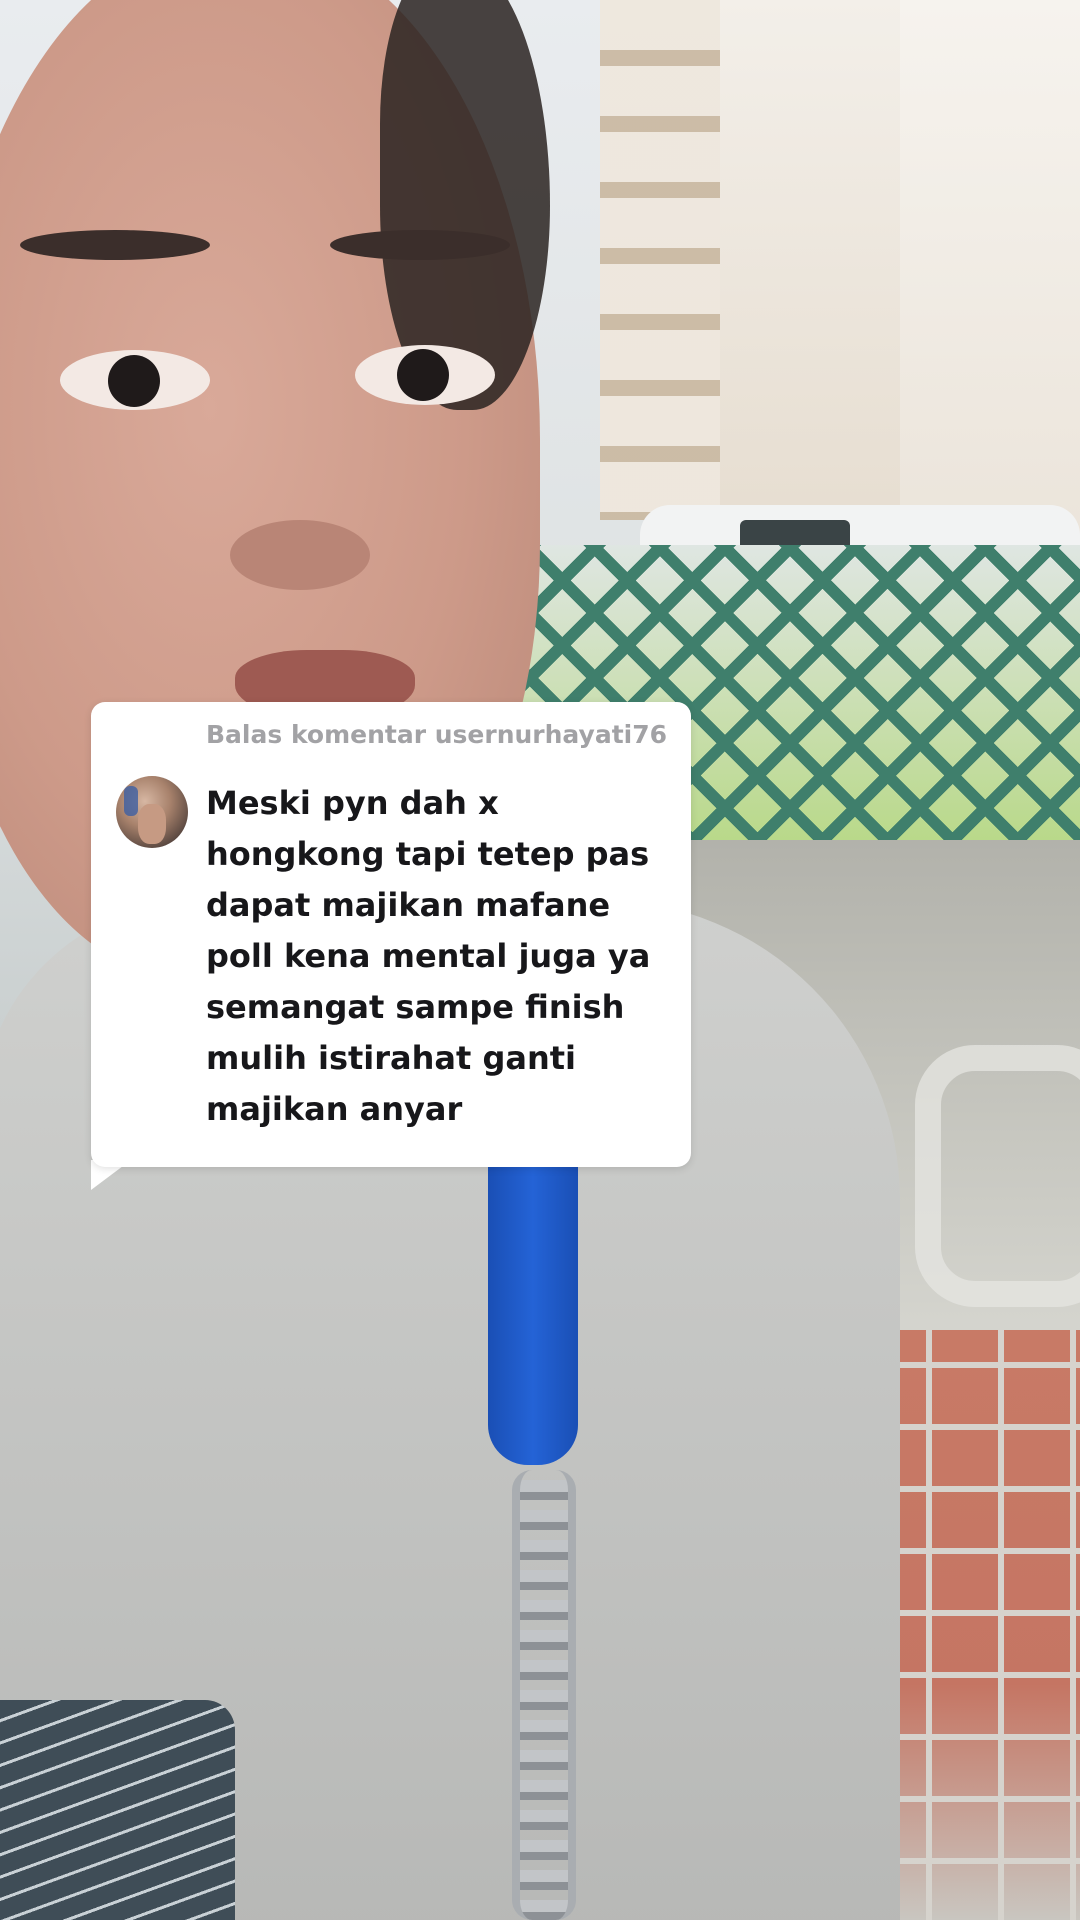 This screenshot has height=1920, width=1080. Describe the element at coordinates (391, 1058) in the screenshot. I see `comment-line: mulih istirahat ganti` at that location.